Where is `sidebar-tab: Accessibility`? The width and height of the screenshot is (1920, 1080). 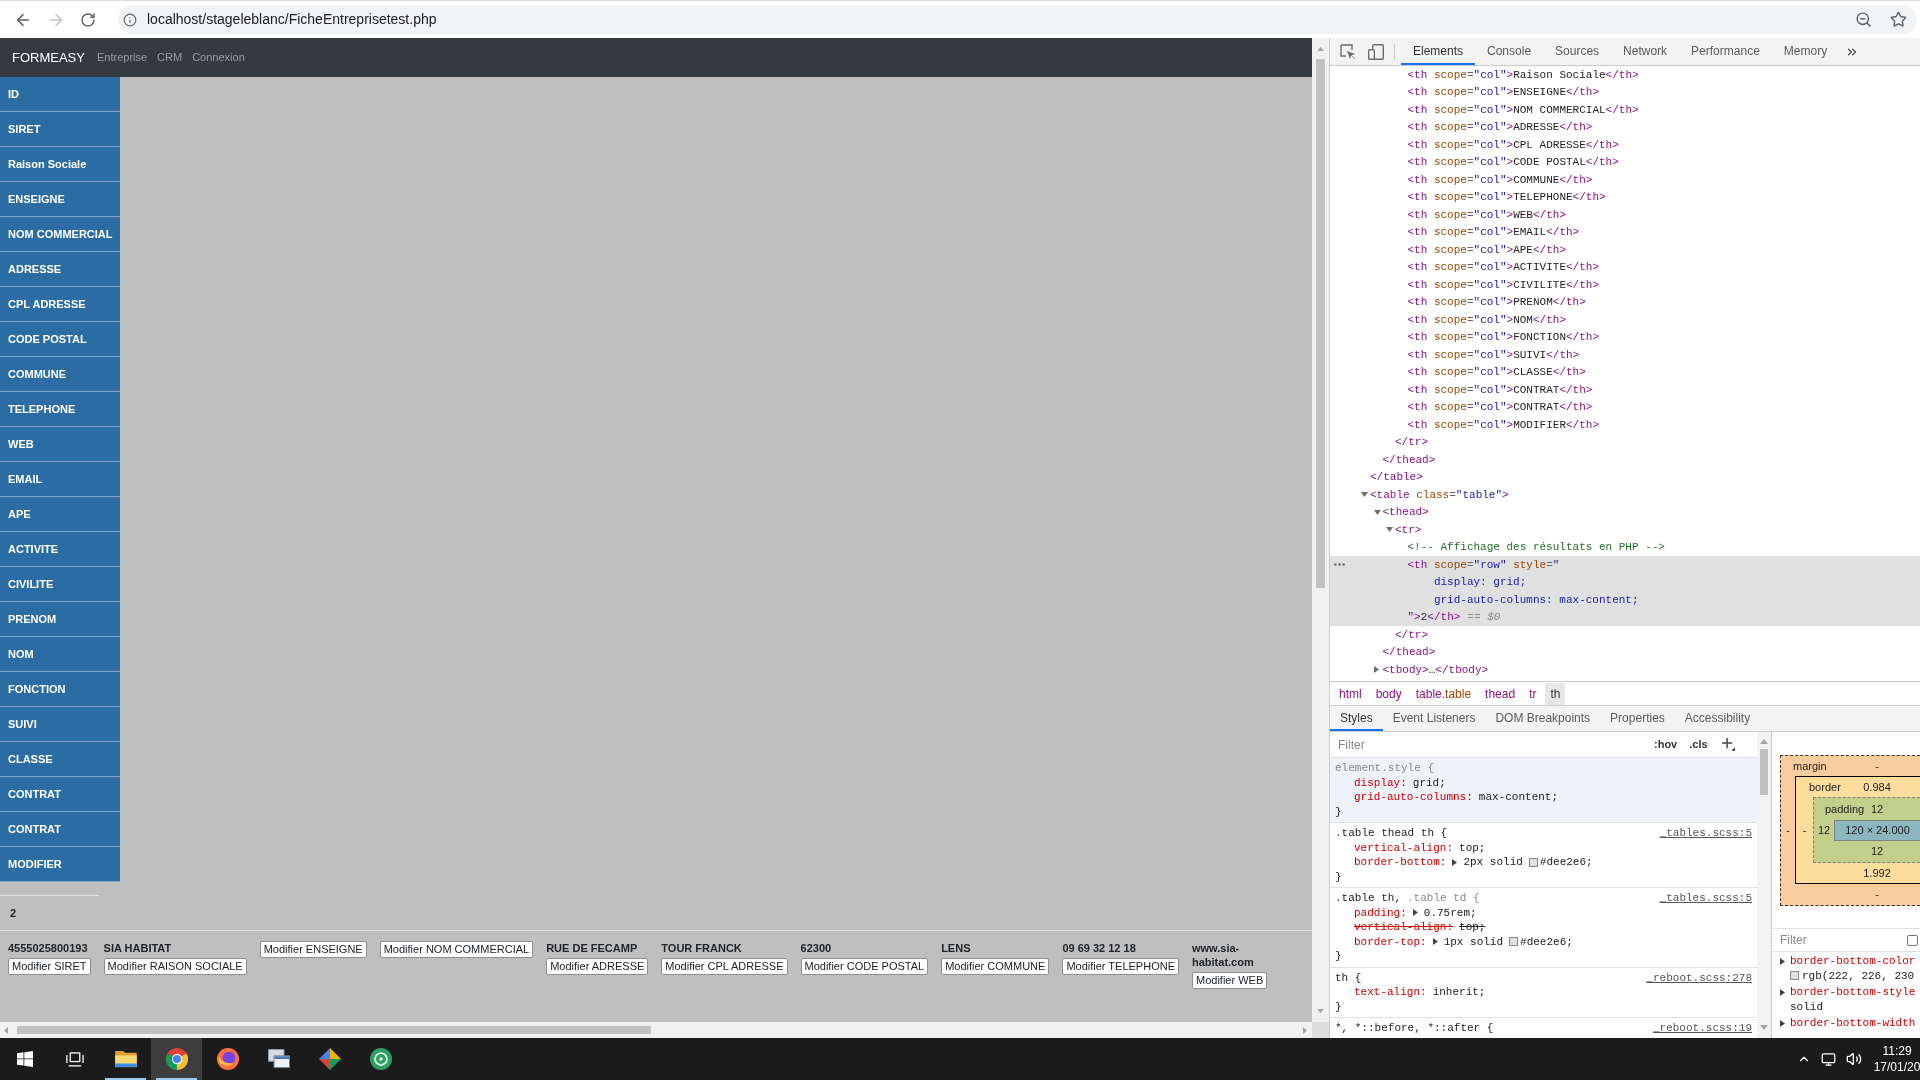
sidebar-tab: Accessibility is located at coordinates (1717, 718).